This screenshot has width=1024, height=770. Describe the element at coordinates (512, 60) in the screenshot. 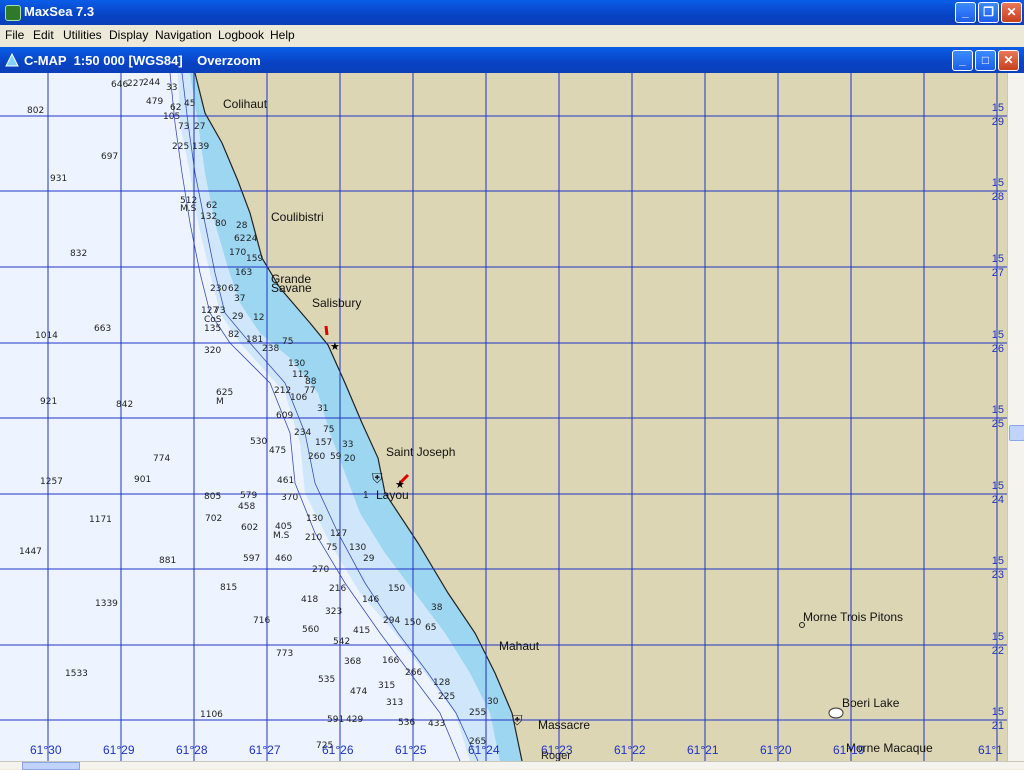

I see `chart-window-titlebar: C-MAP 1:50 000 [WGS84] Overzoom _ □ ✕` at that location.